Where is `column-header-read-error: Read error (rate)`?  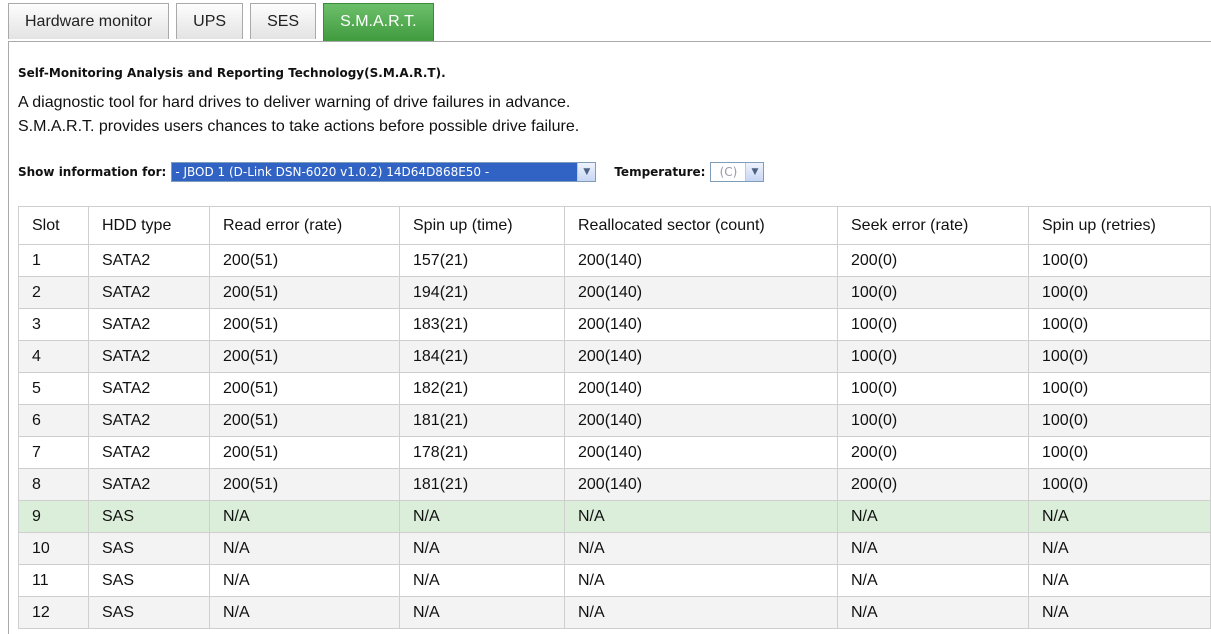 column-header-read-error: Read error (rate) is located at coordinates (304, 225).